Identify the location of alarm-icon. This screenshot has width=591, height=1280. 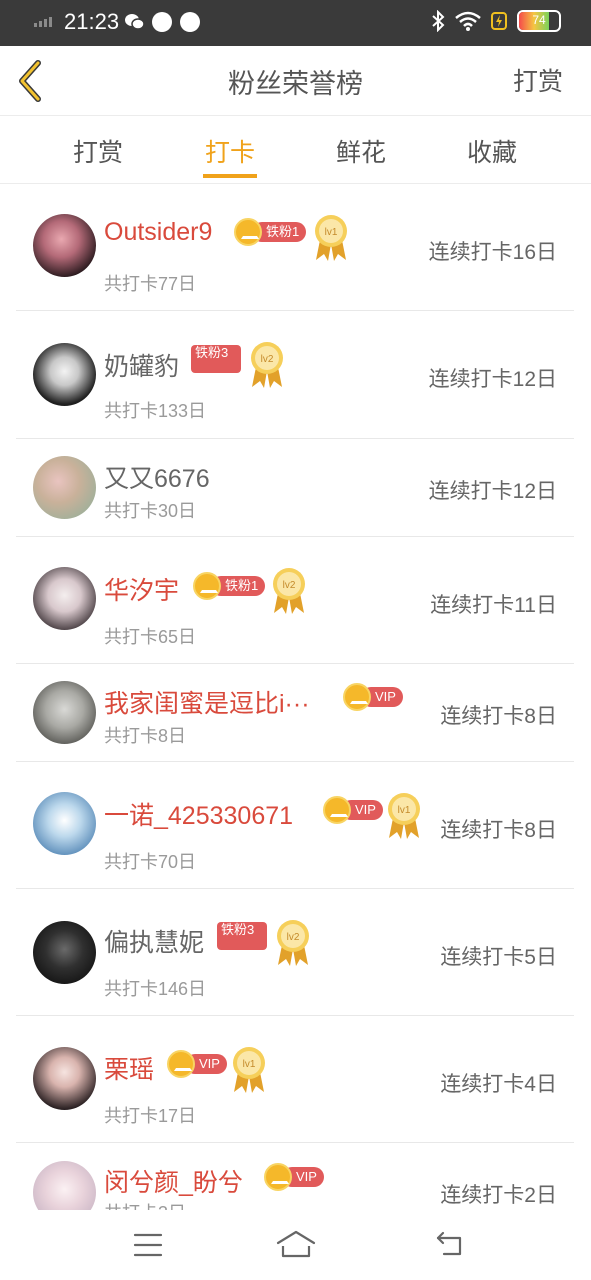
(190, 22).